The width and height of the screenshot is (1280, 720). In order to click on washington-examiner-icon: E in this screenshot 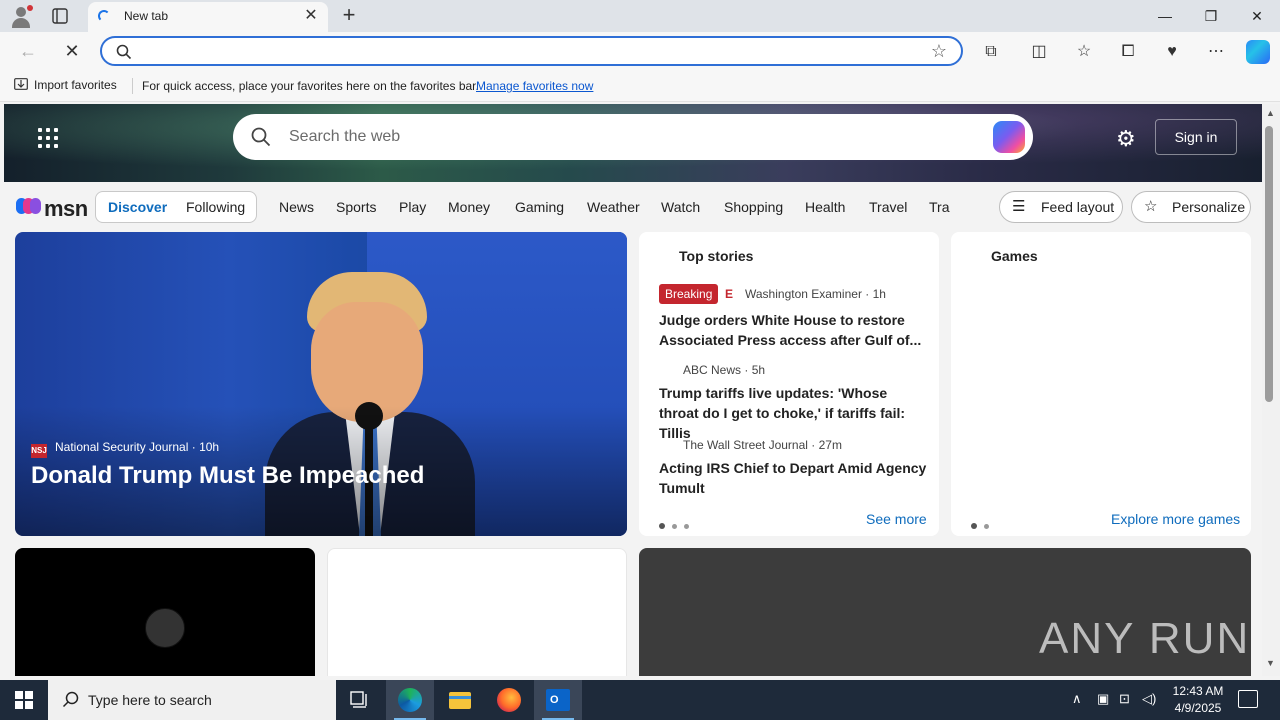, I will do `click(729, 294)`.